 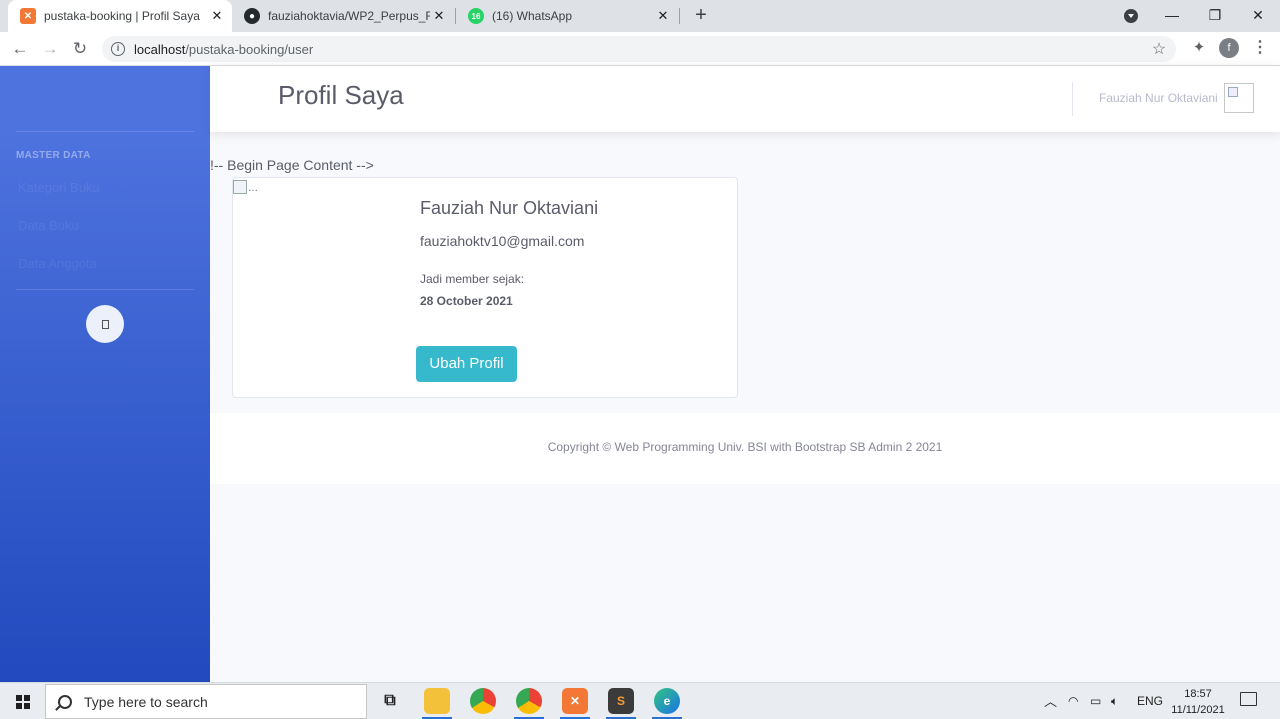 I want to click on tab-github: ● fauziahoktavia/WP2_Perpus_Fauz ✕, so click(x=343, y=16).